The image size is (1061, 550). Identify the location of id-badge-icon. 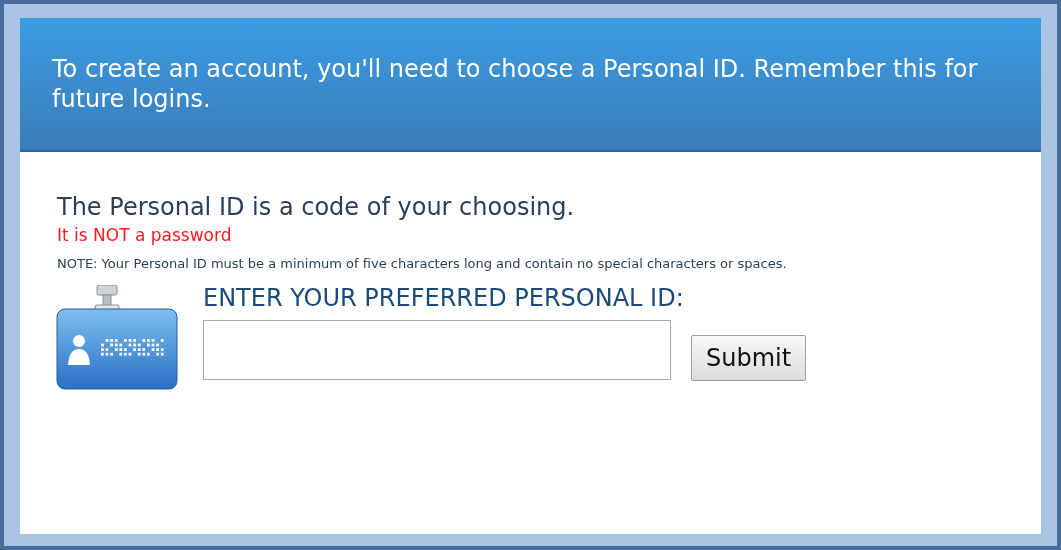
(117, 338).